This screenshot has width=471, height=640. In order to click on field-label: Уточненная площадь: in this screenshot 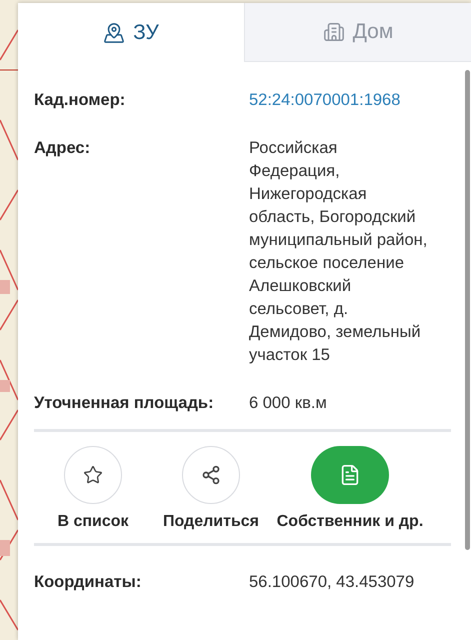, I will do `click(124, 403)`.